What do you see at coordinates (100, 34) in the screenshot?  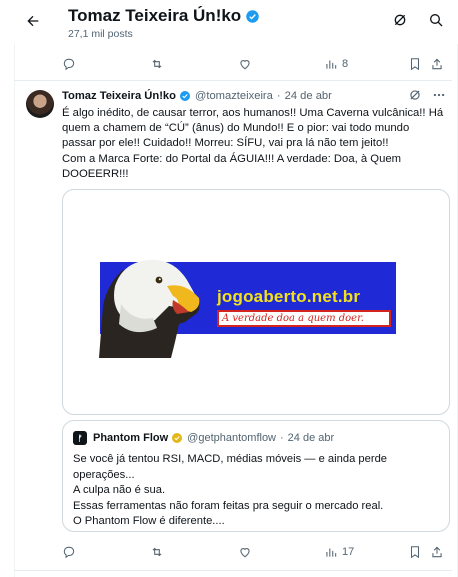 I see `post-count: 27,1 mil posts` at bounding box center [100, 34].